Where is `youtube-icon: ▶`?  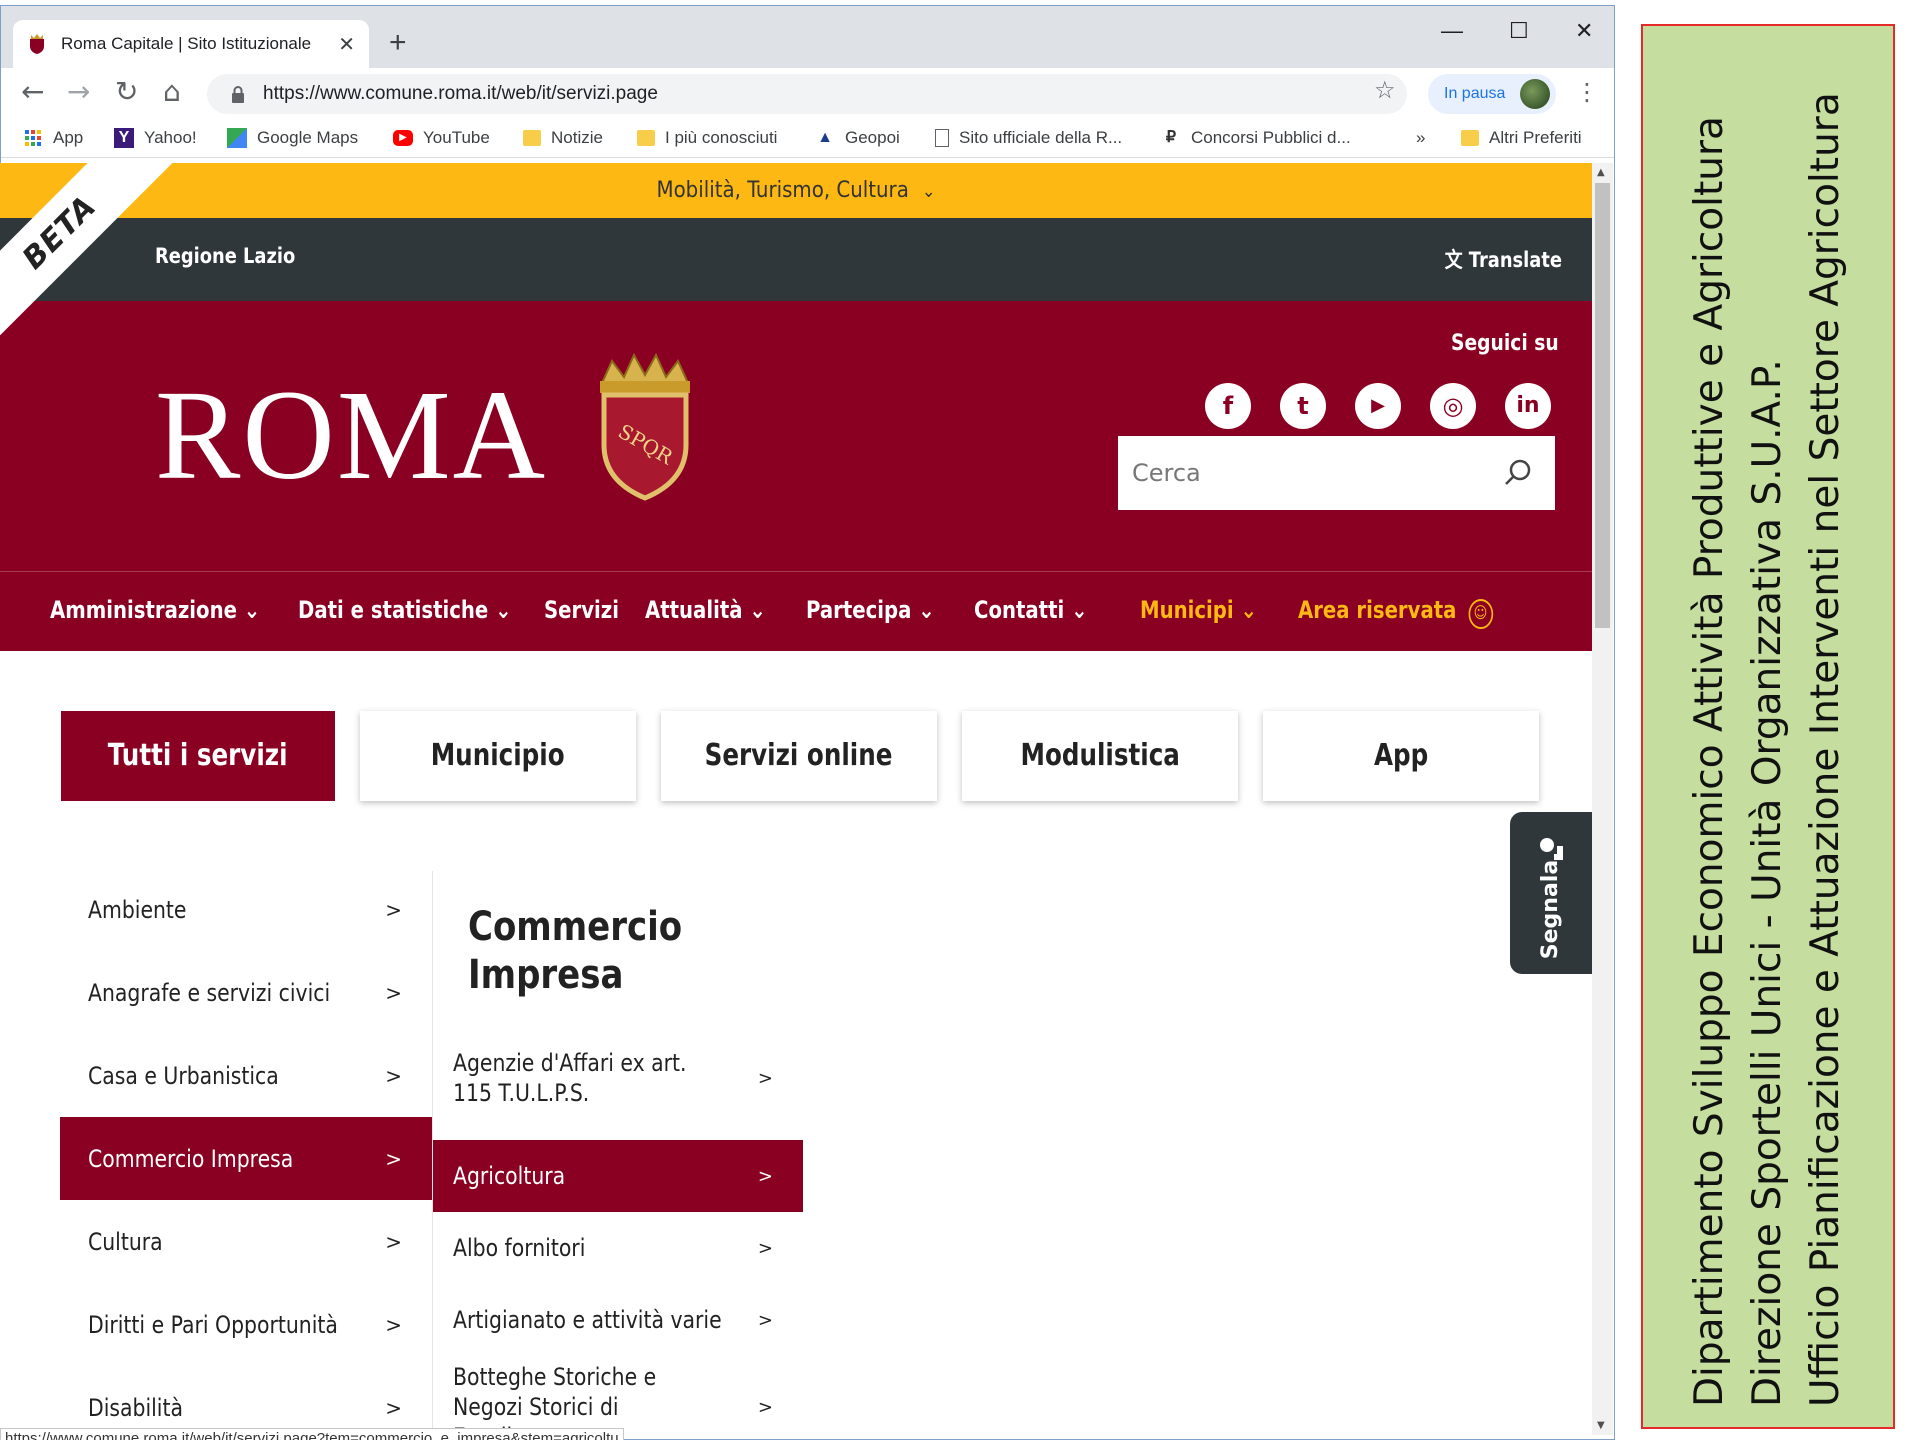
youtube-icon: ▶ is located at coordinates (1378, 406).